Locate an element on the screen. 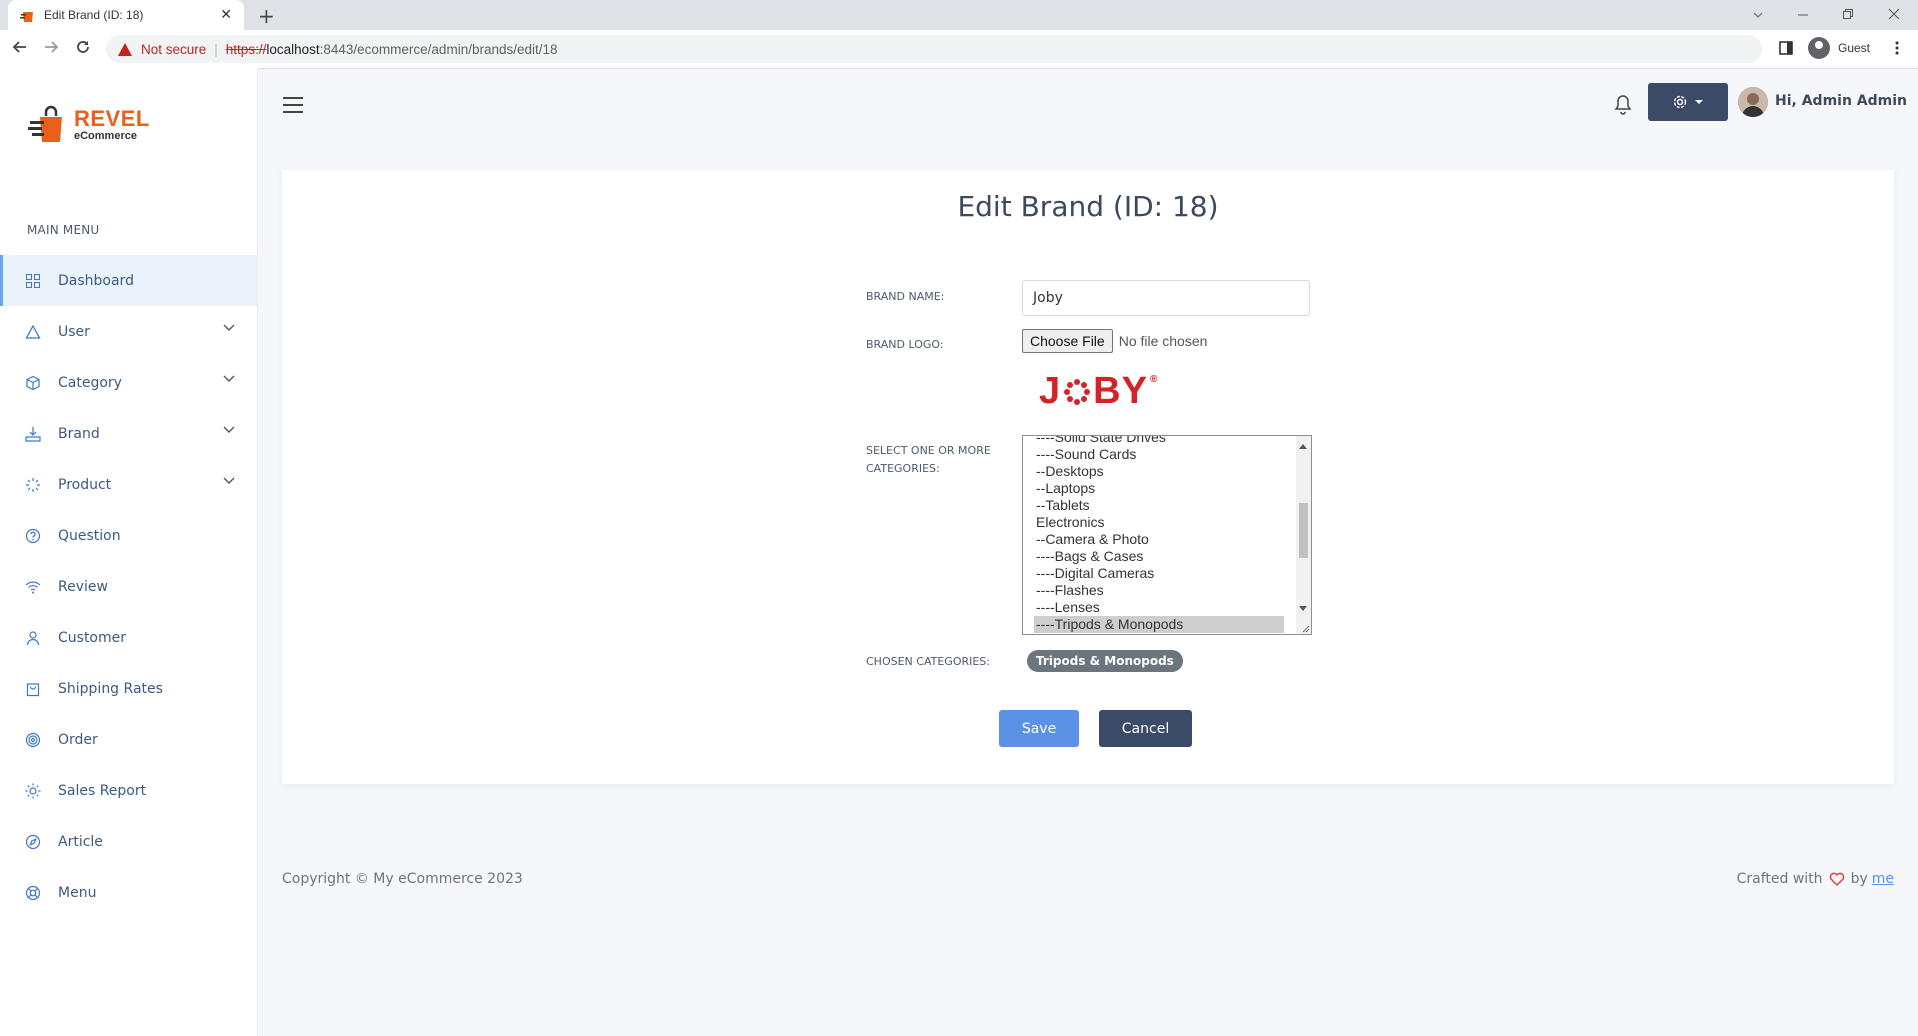 The height and width of the screenshot is (1036, 1918). warning-icon is located at coordinates (125, 49).